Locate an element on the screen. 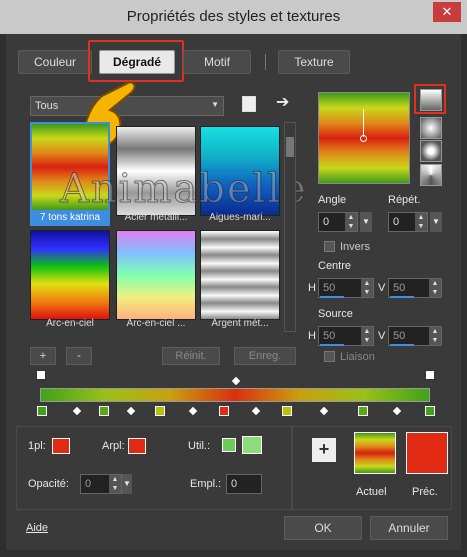 This screenshot has height=557, width=467. angle-handle-line is located at coordinates (363, 123).